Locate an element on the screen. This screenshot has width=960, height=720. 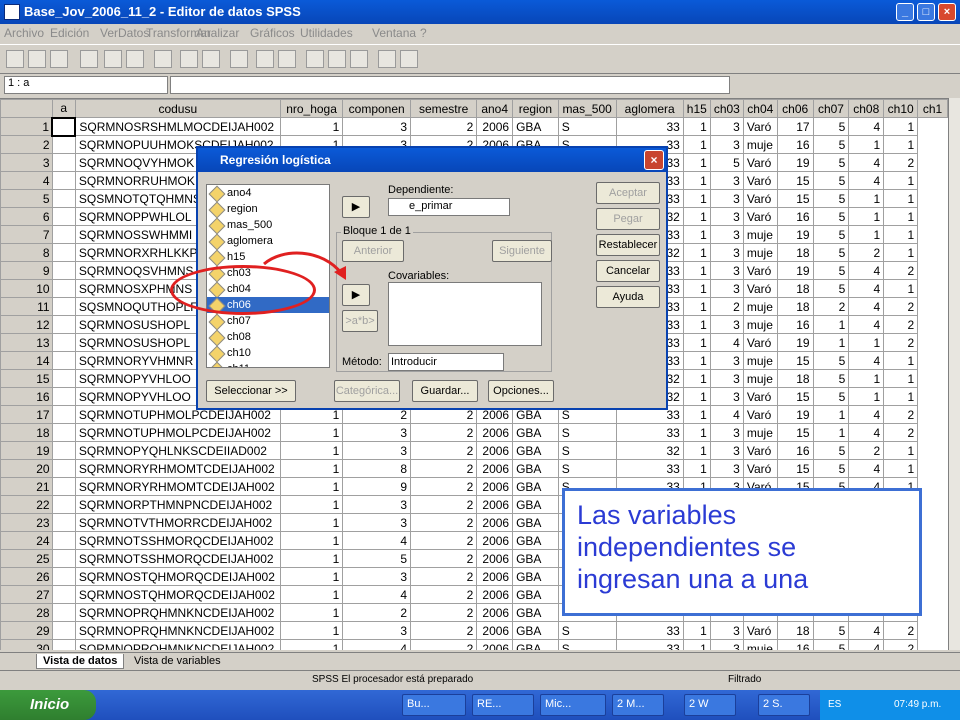
variable-item: region is located at coordinates (268, 209).